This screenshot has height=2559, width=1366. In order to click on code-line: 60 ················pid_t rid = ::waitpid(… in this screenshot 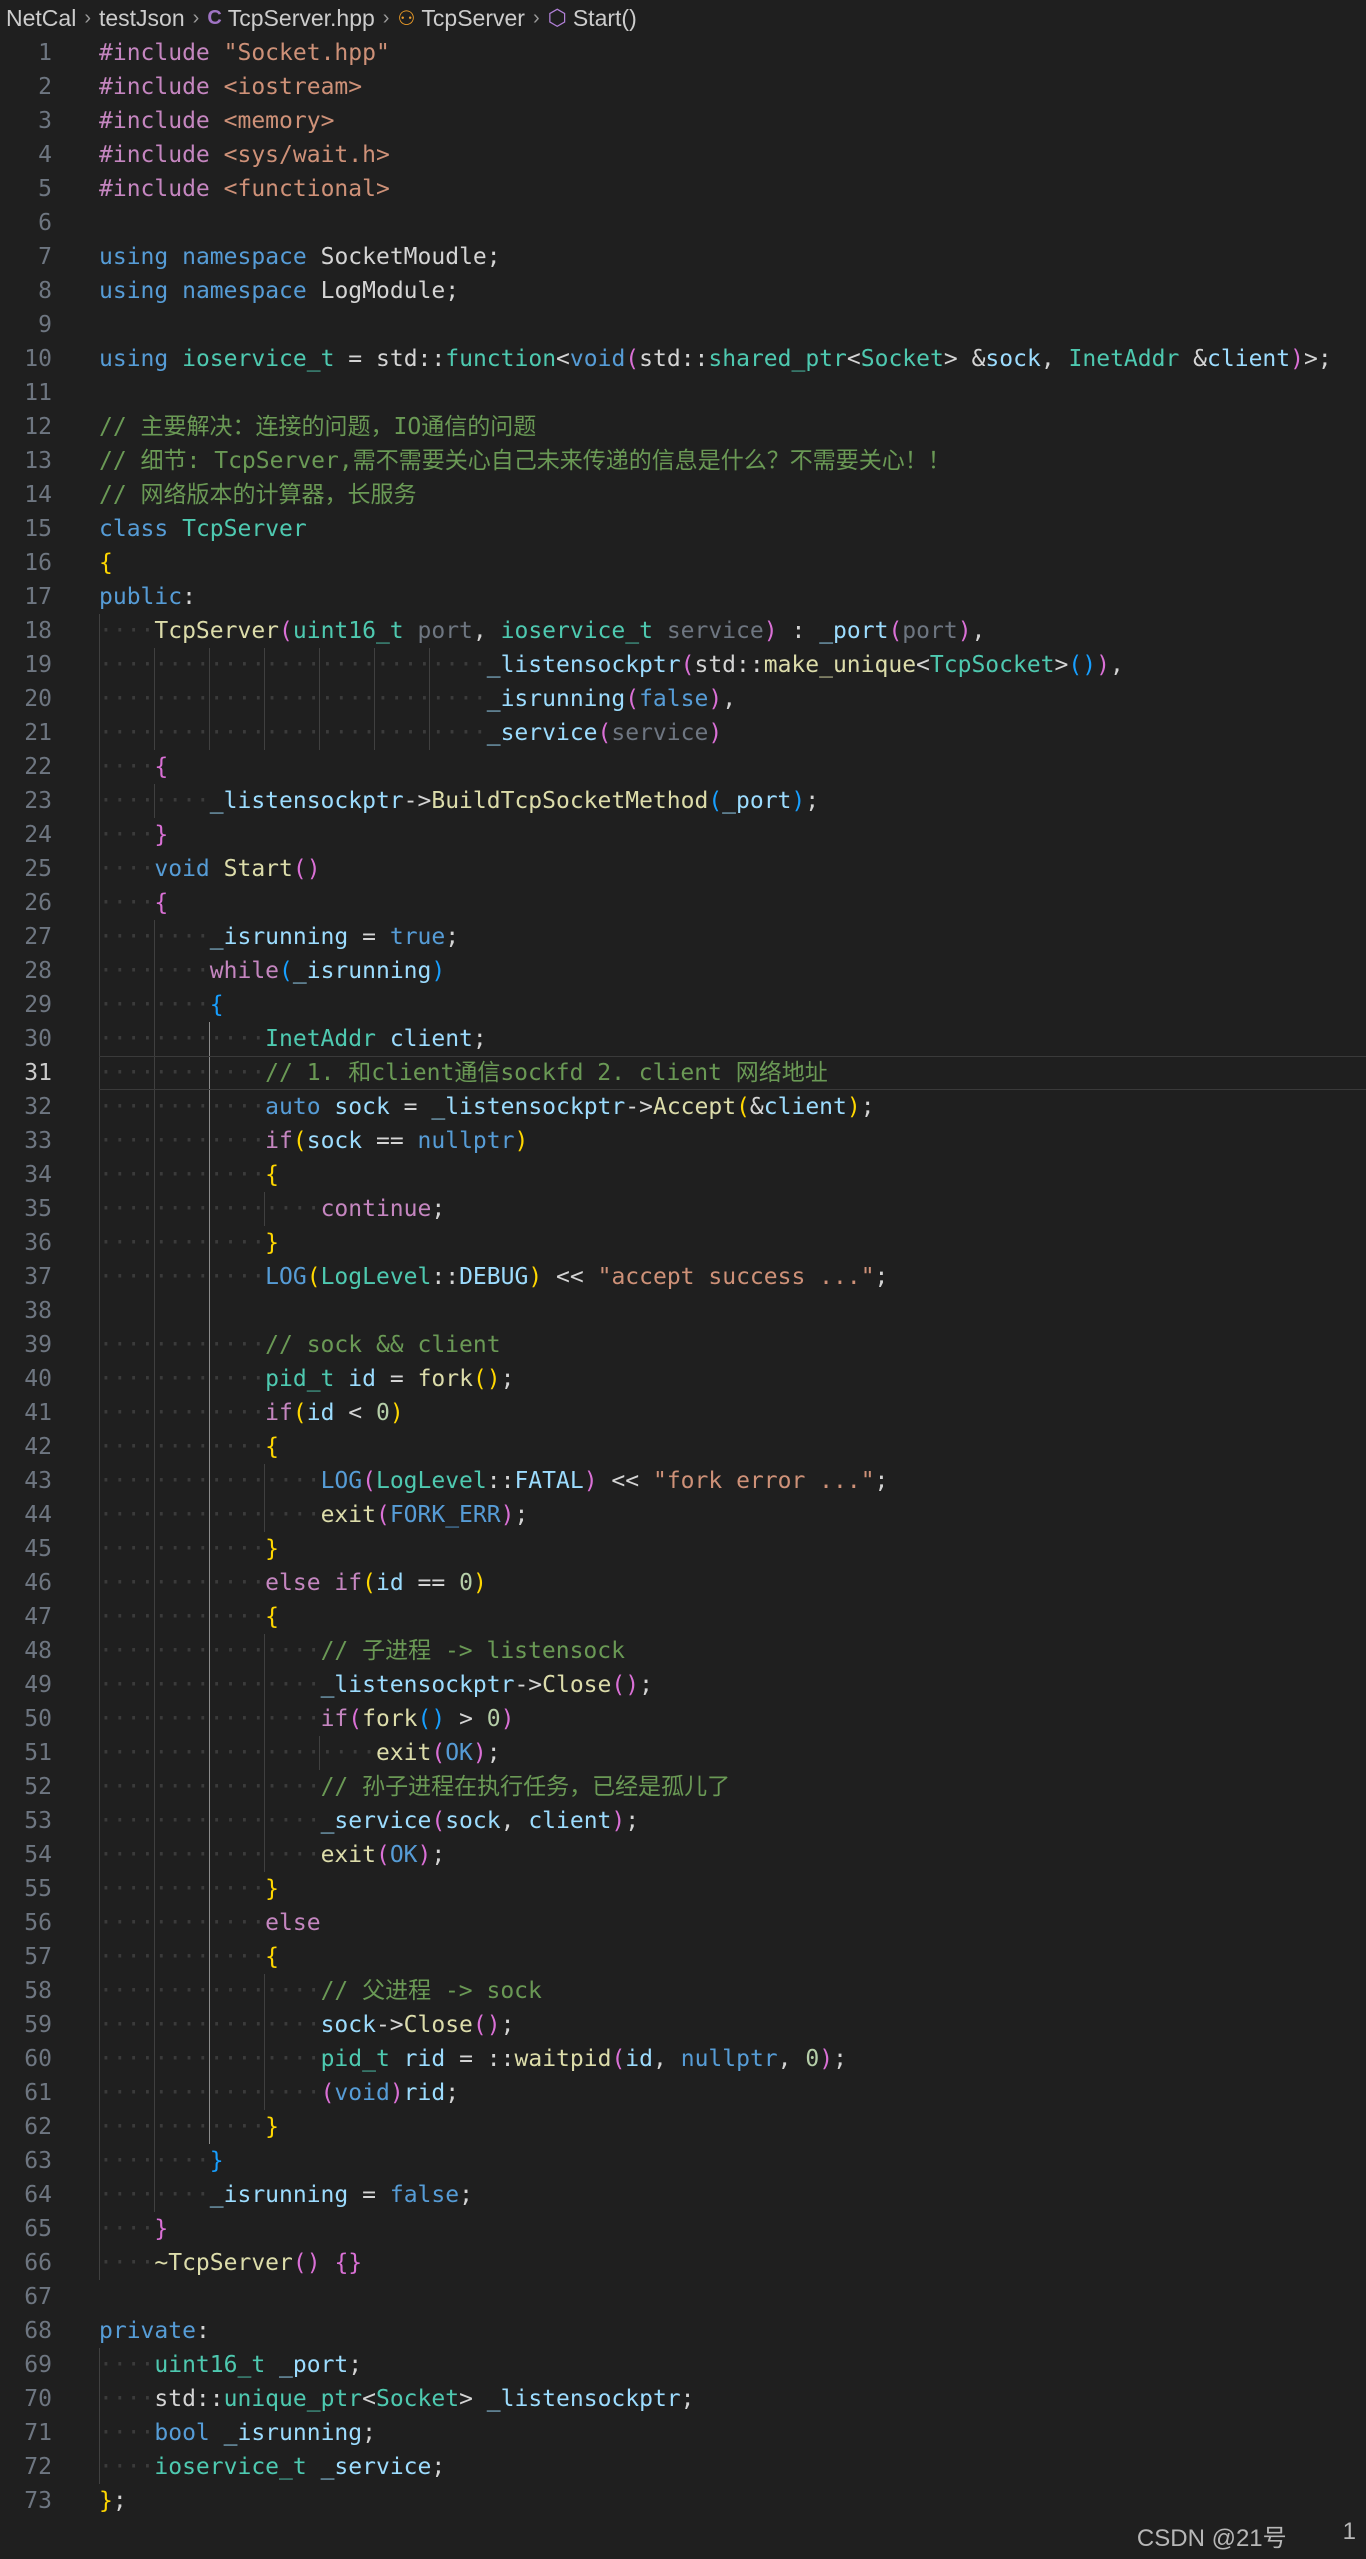, I will do `click(683, 2059)`.